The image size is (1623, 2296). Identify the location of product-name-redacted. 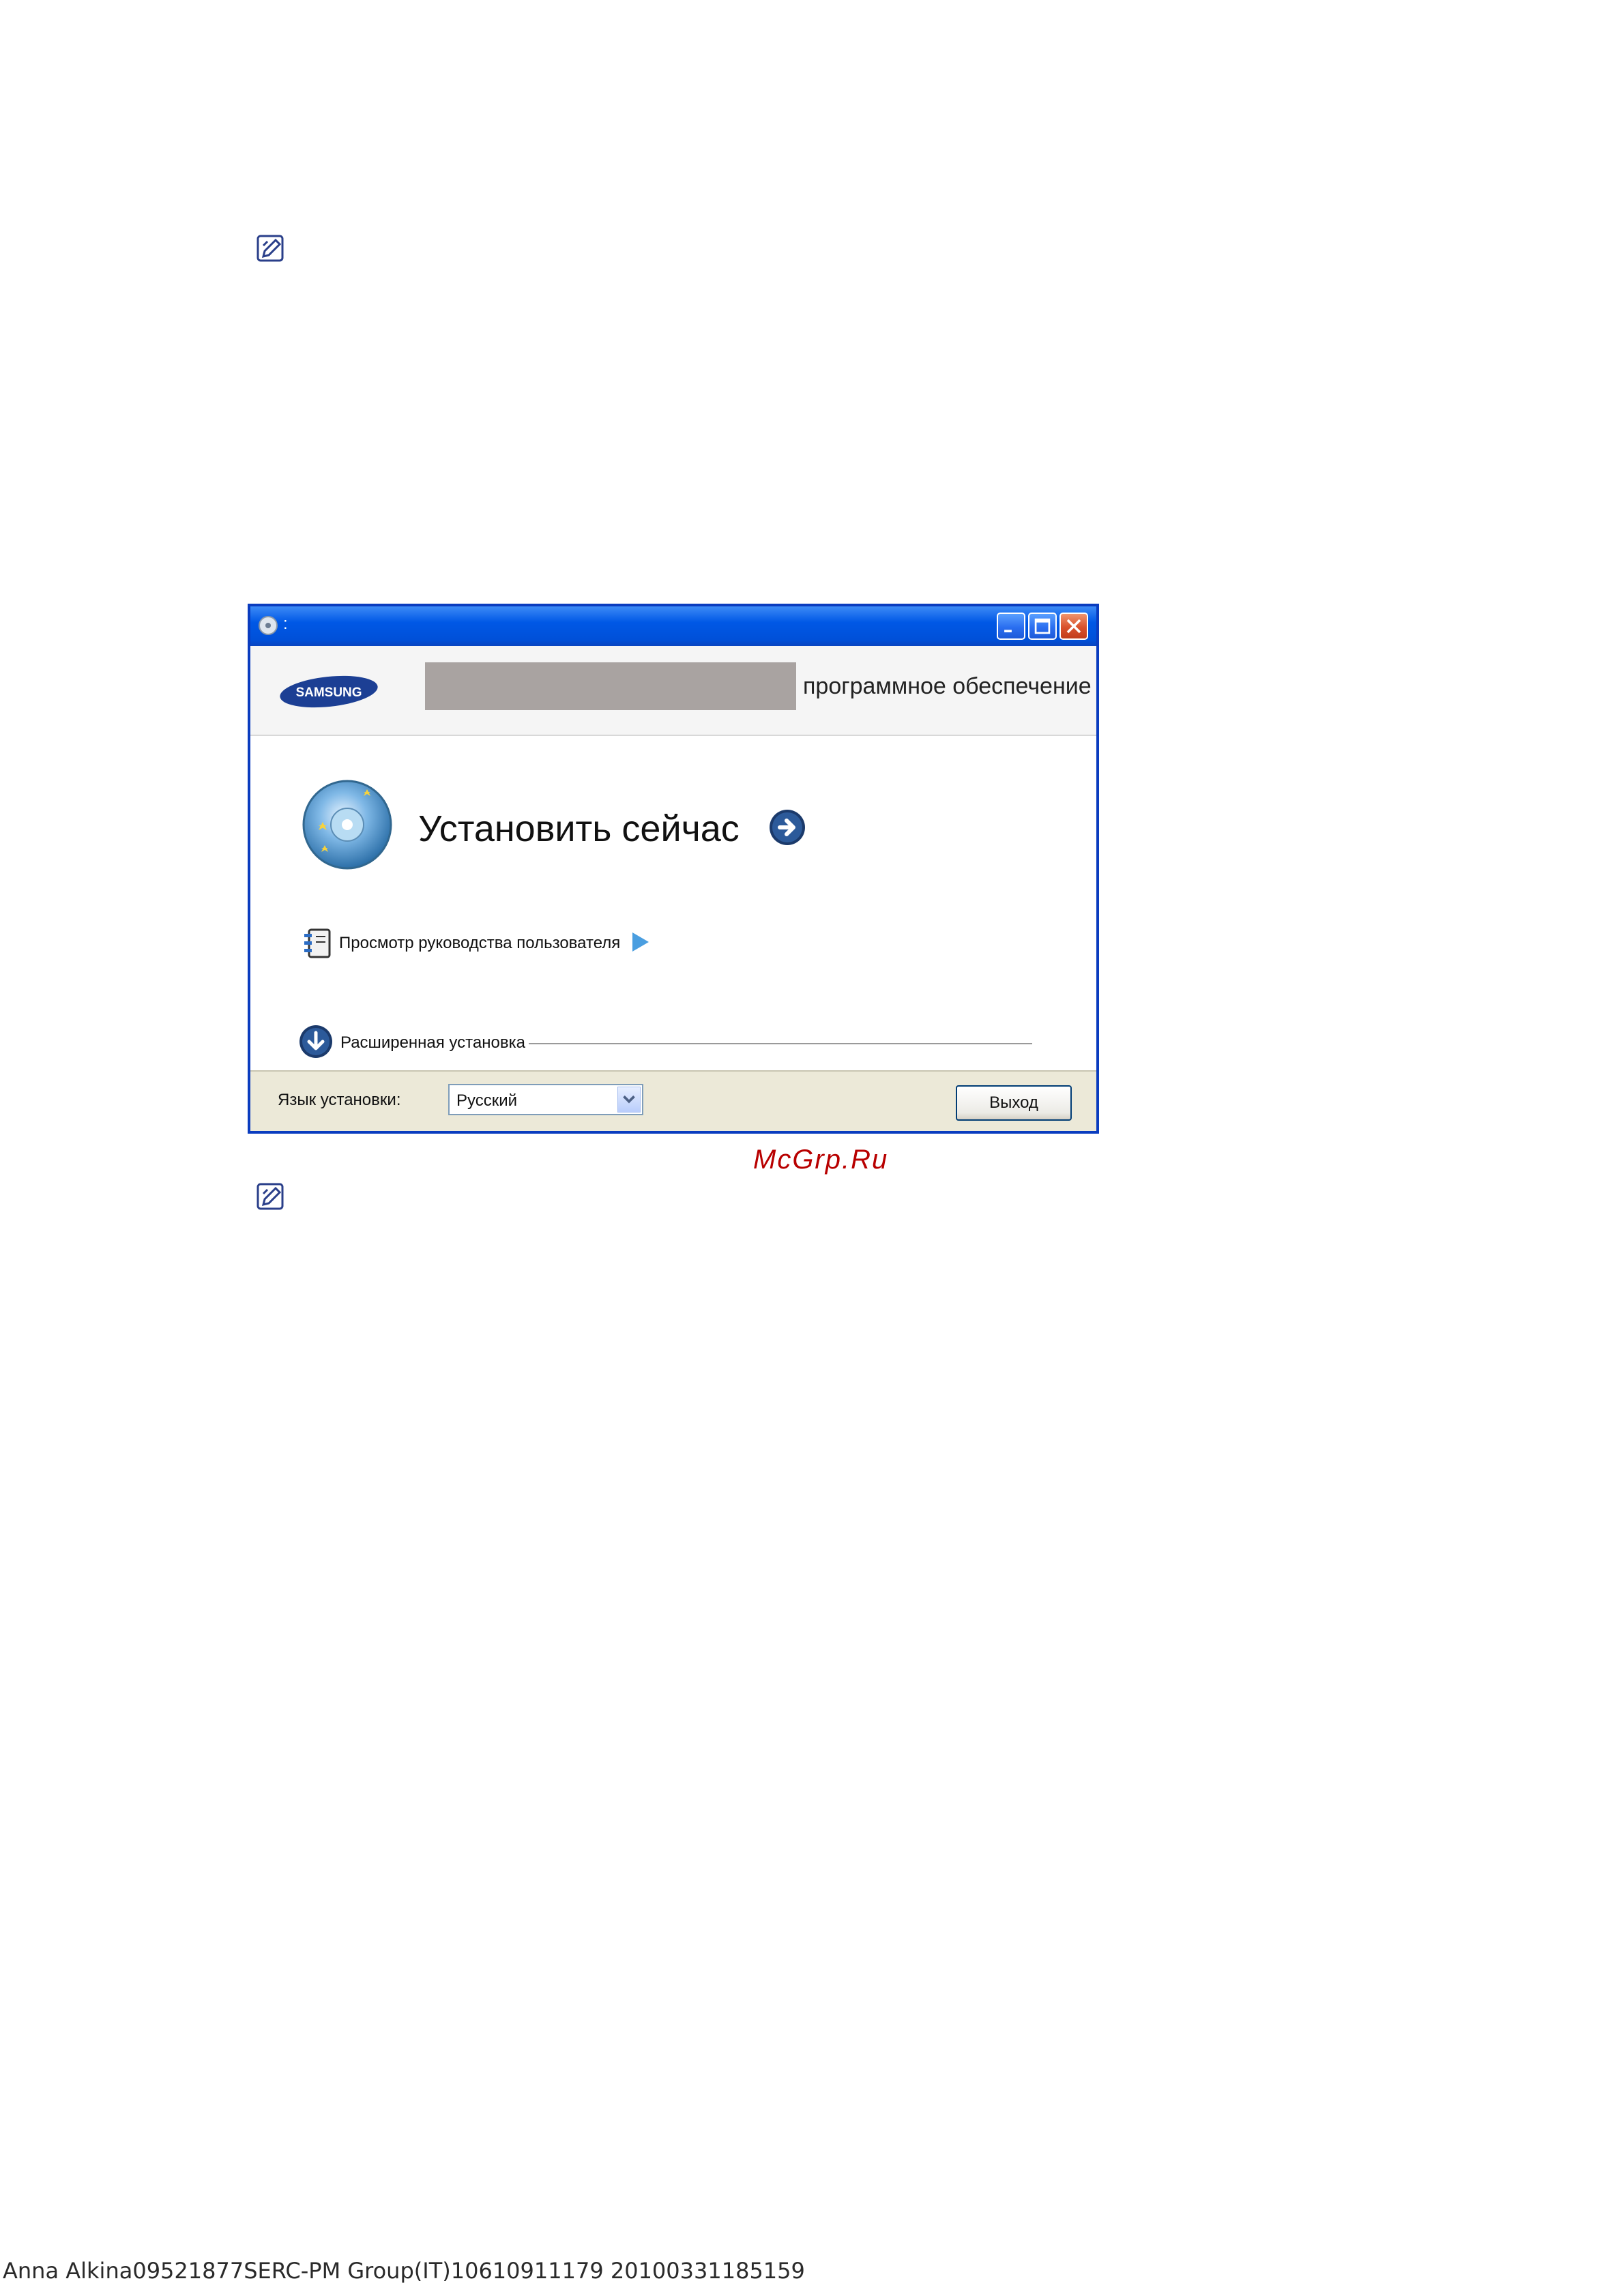
(610, 686).